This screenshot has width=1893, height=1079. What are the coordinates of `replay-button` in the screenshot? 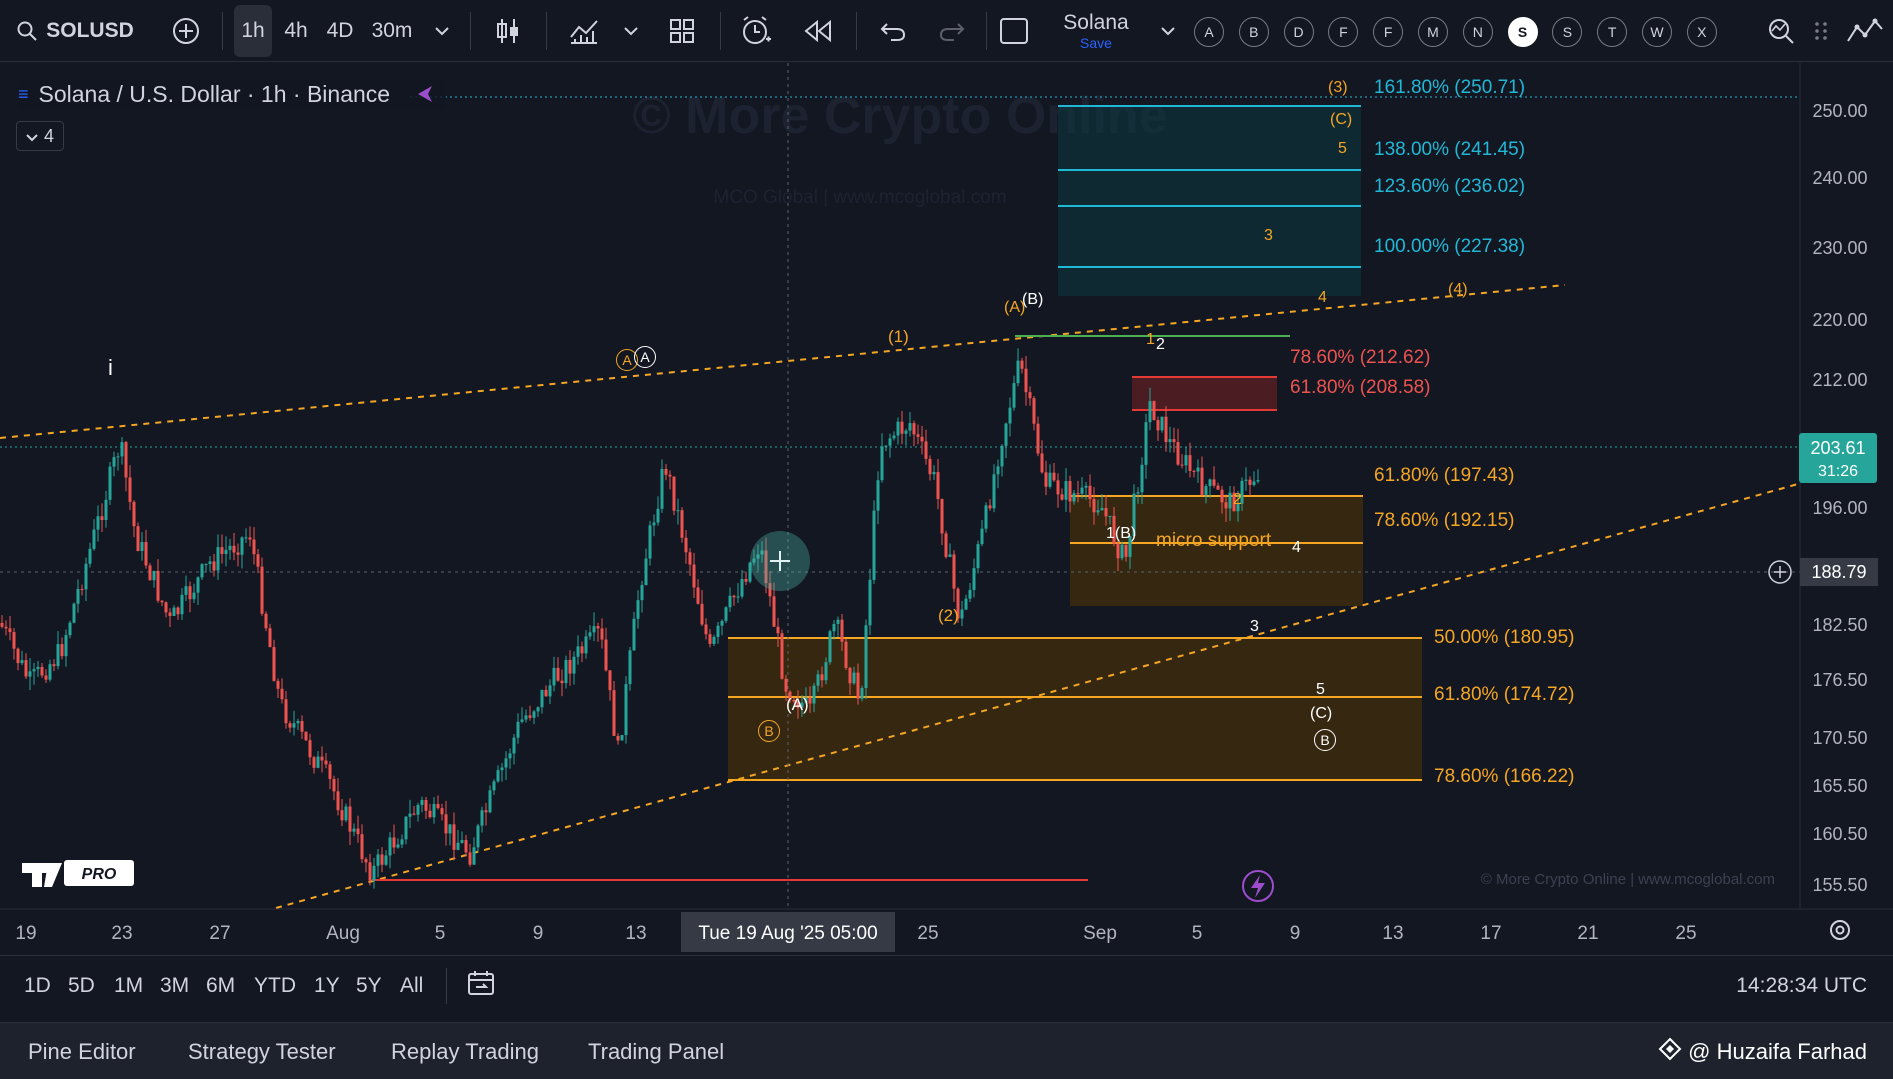 It's located at (818, 31).